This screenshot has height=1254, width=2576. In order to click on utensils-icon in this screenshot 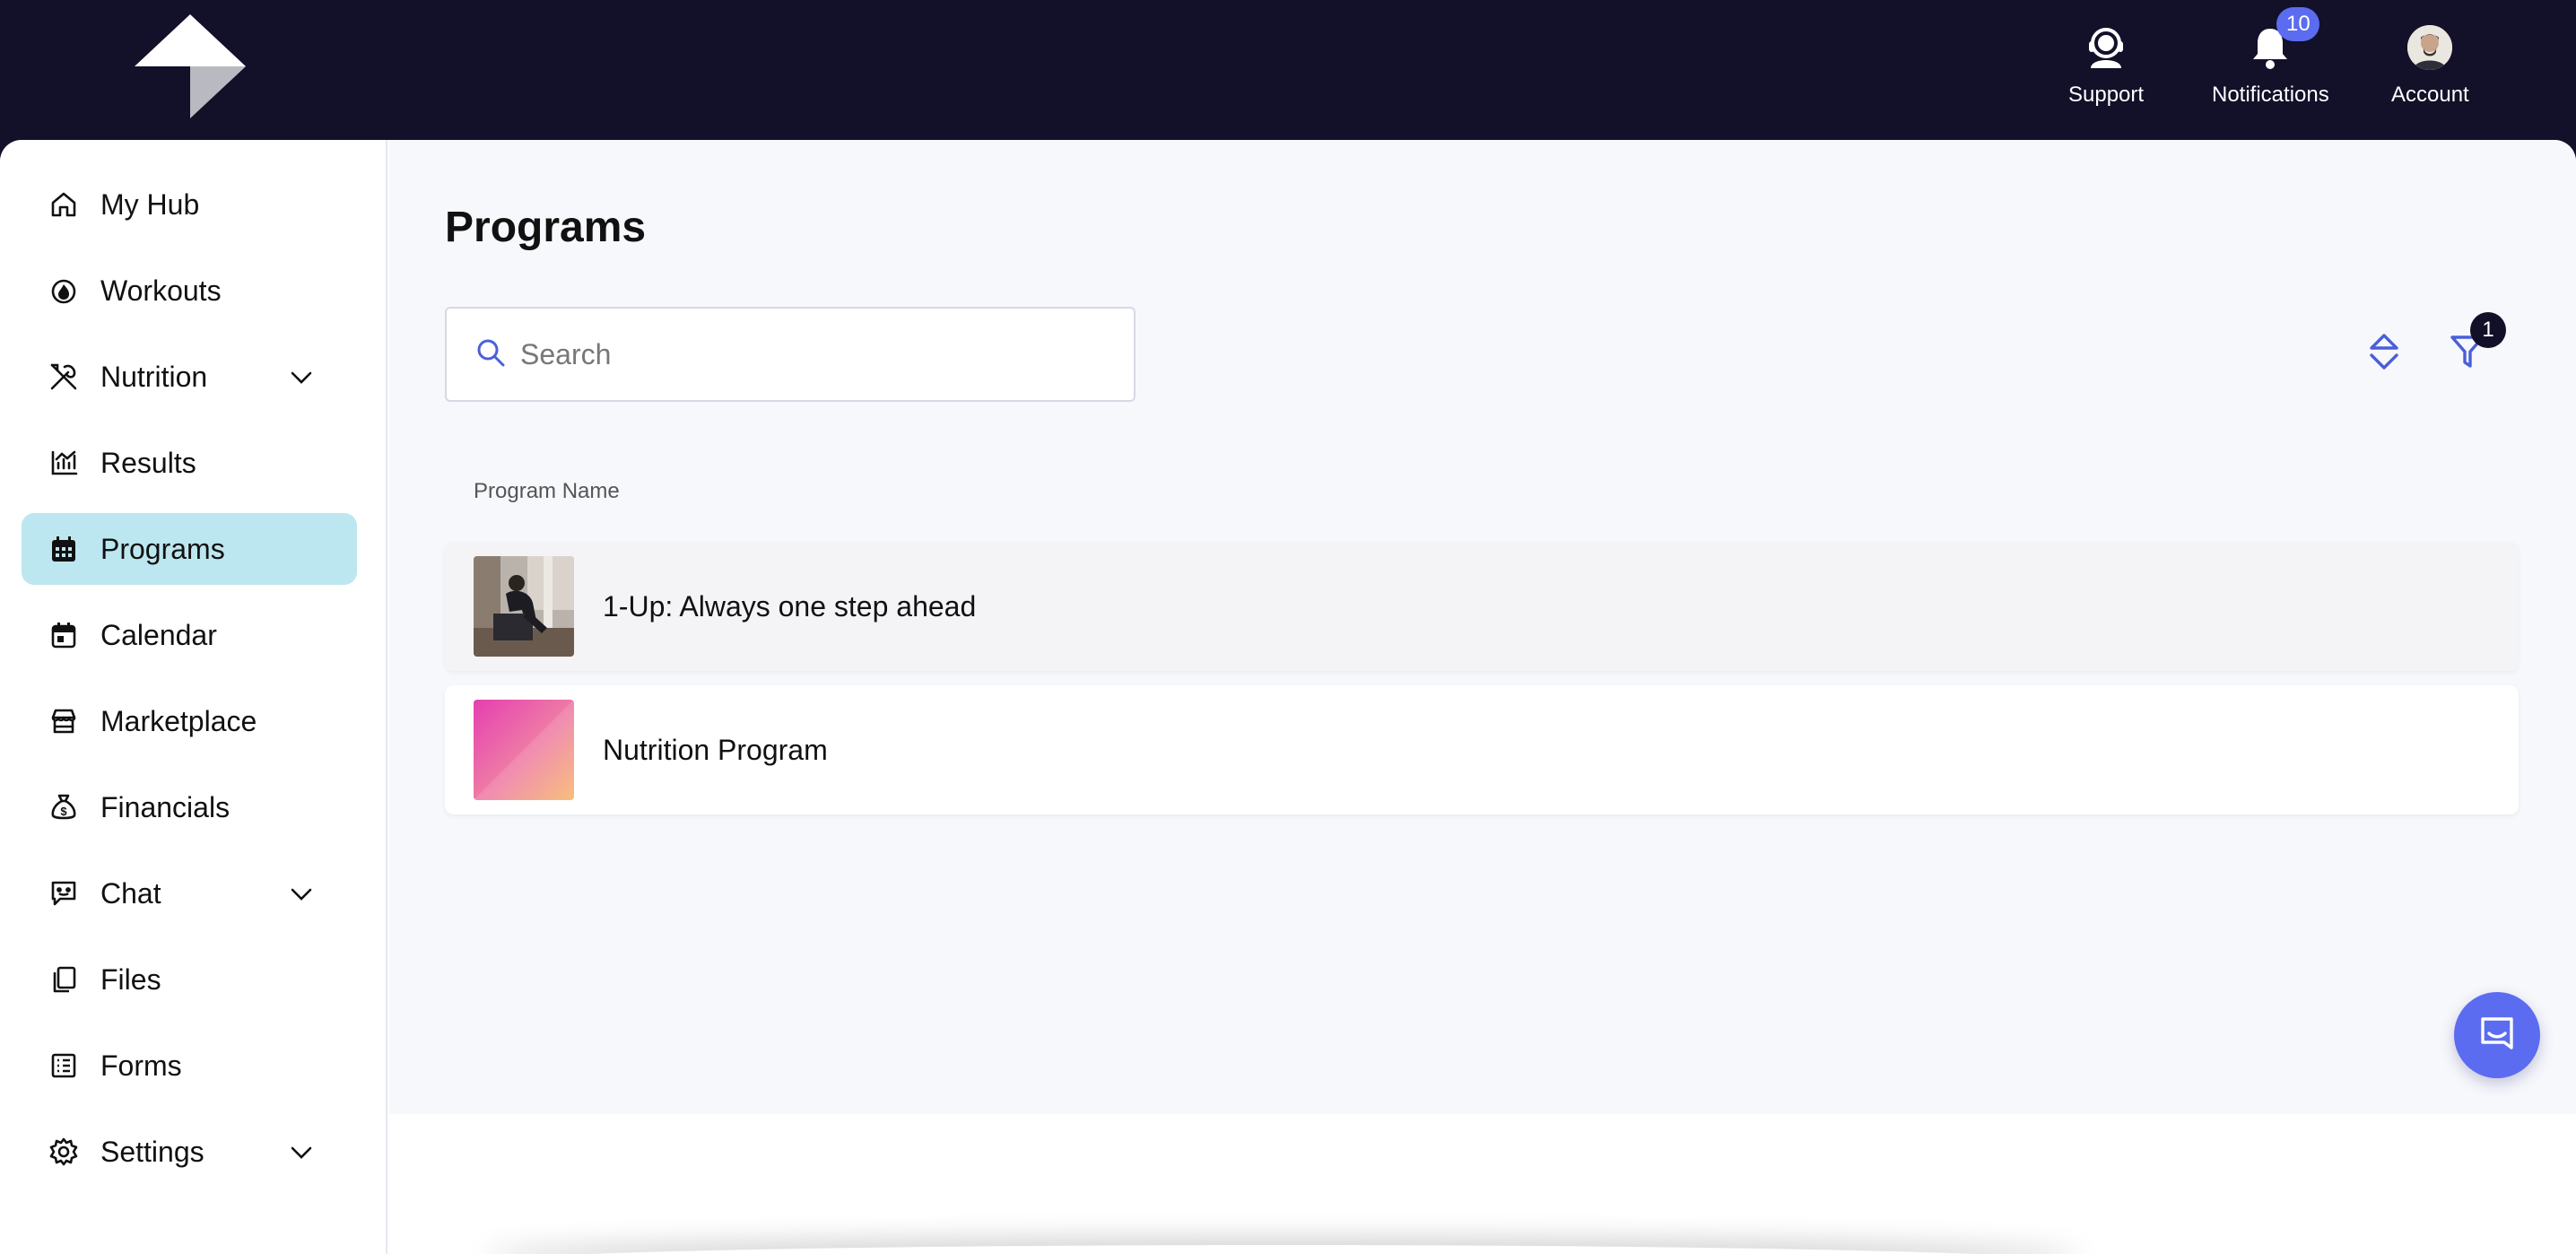, I will do `click(63, 376)`.